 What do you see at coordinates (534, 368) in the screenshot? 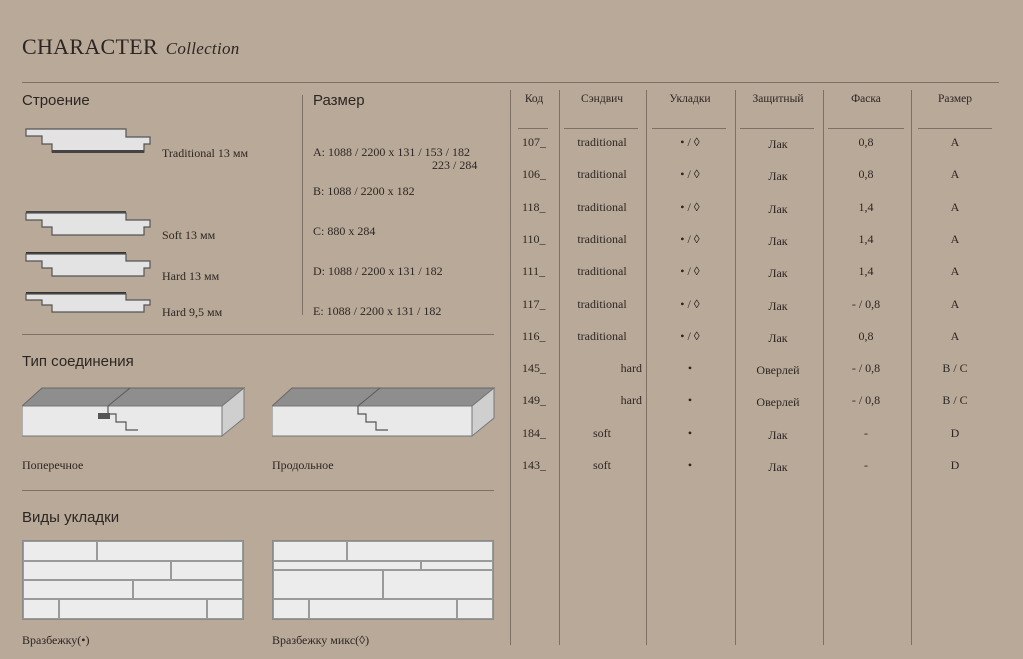
I see `table-cell-code: 145_` at bounding box center [534, 368].